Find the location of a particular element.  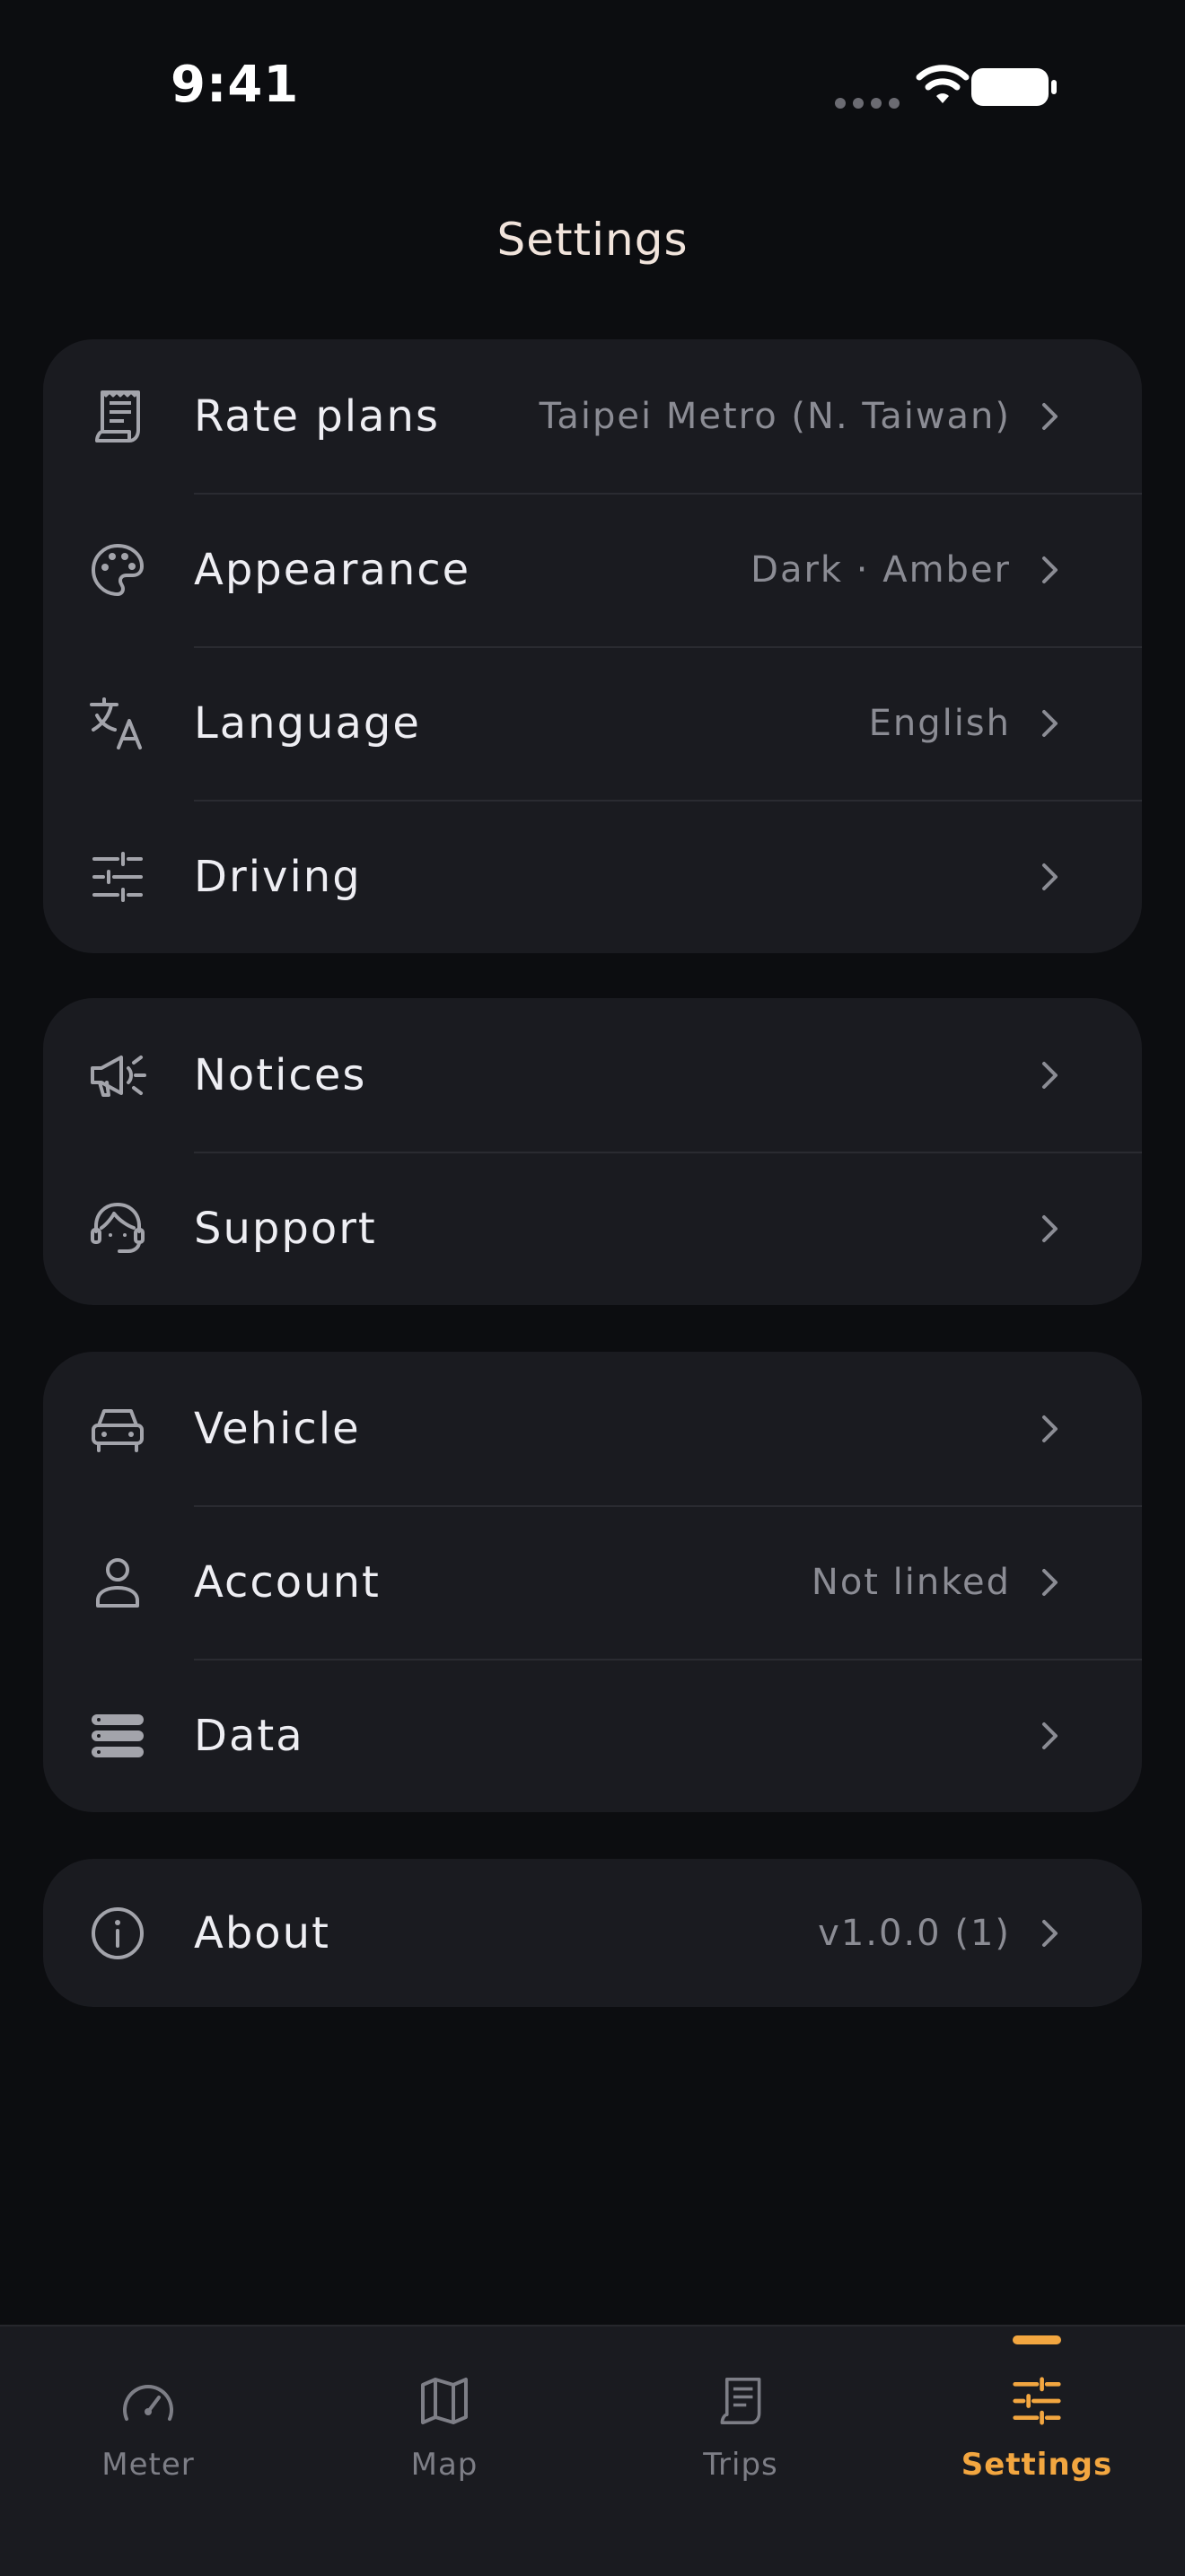

settings-row-about: About v1.0.0 (1) is located at coordinates (592, 1933).